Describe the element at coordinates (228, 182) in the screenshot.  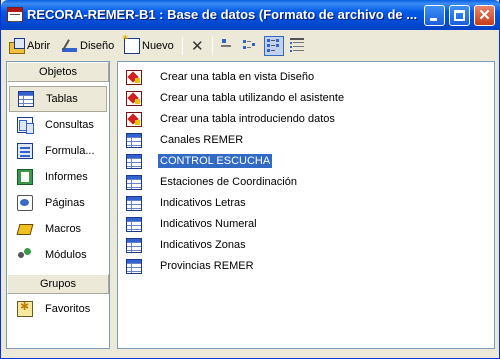
I see `list-item-label: Estaciones de Coordinación` at that location.